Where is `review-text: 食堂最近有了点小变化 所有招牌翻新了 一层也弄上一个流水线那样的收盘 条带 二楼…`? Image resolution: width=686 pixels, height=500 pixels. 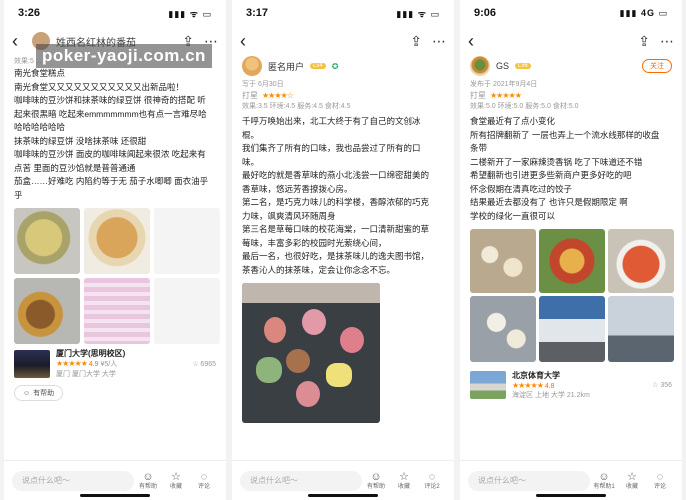 review-text: 食堂最近有了点小变化 所有招牌翻新了 一层也弄上一个流水线那样的收盘 条带 二楼… is located at coordinates (571, 169).